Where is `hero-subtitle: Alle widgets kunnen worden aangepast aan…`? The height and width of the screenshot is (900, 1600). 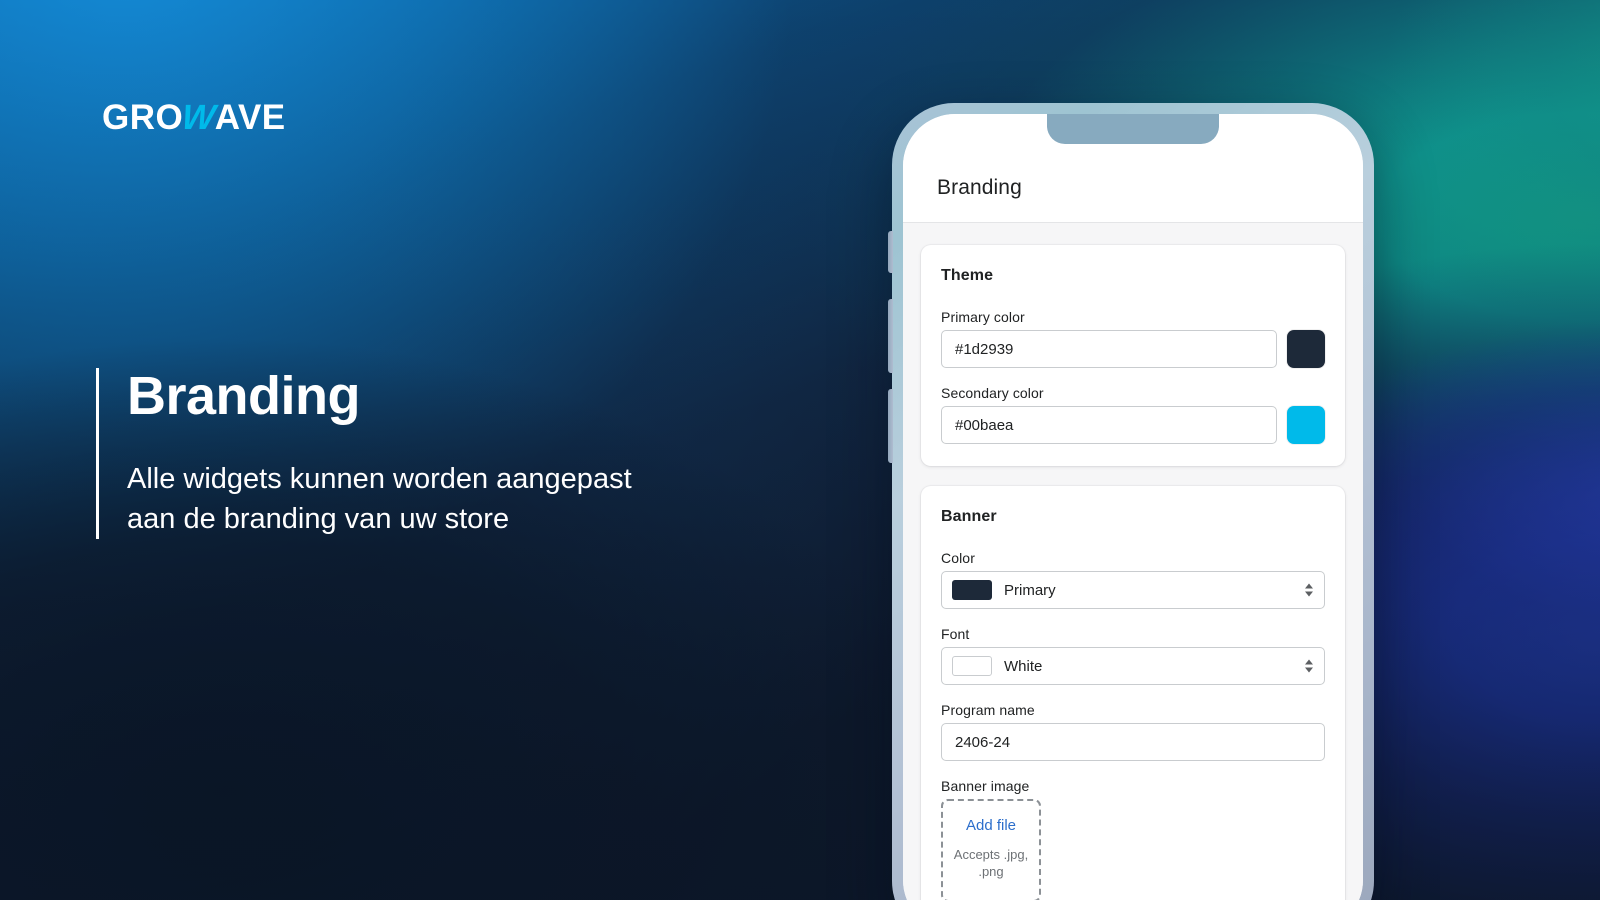
hero-subtitle: Alle widgets kunnen worden aangepast aan… is located at coordinates (379, 498).